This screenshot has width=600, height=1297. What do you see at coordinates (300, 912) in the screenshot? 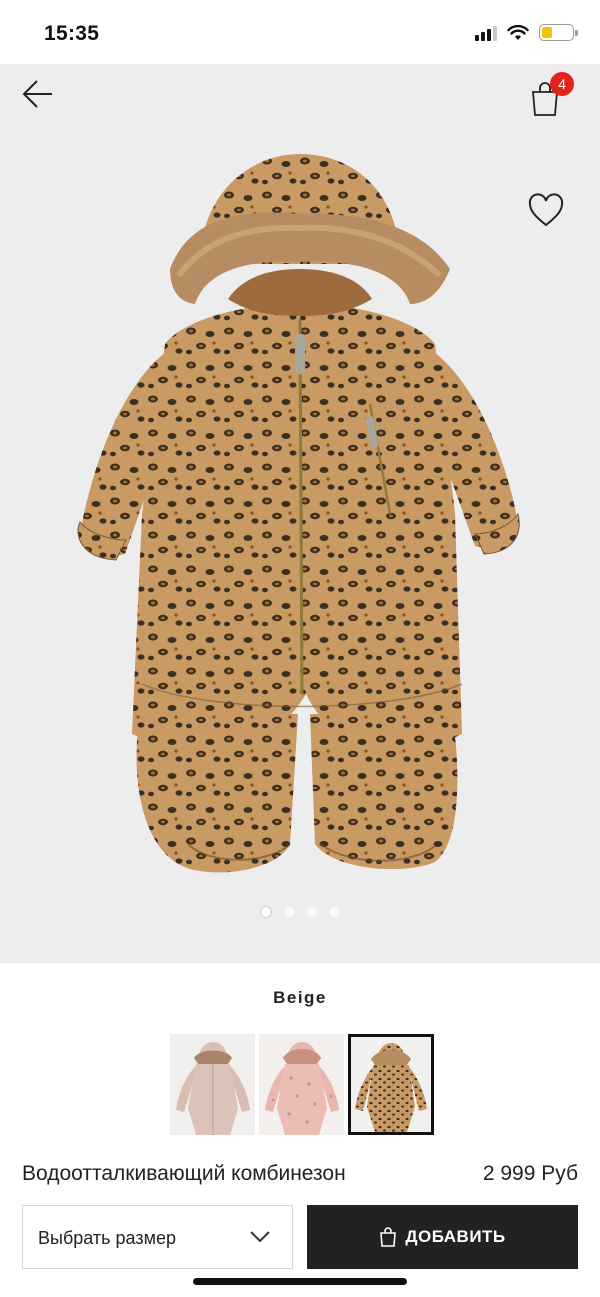
I see `gallery-pagination` at bounding box center [300, 912].